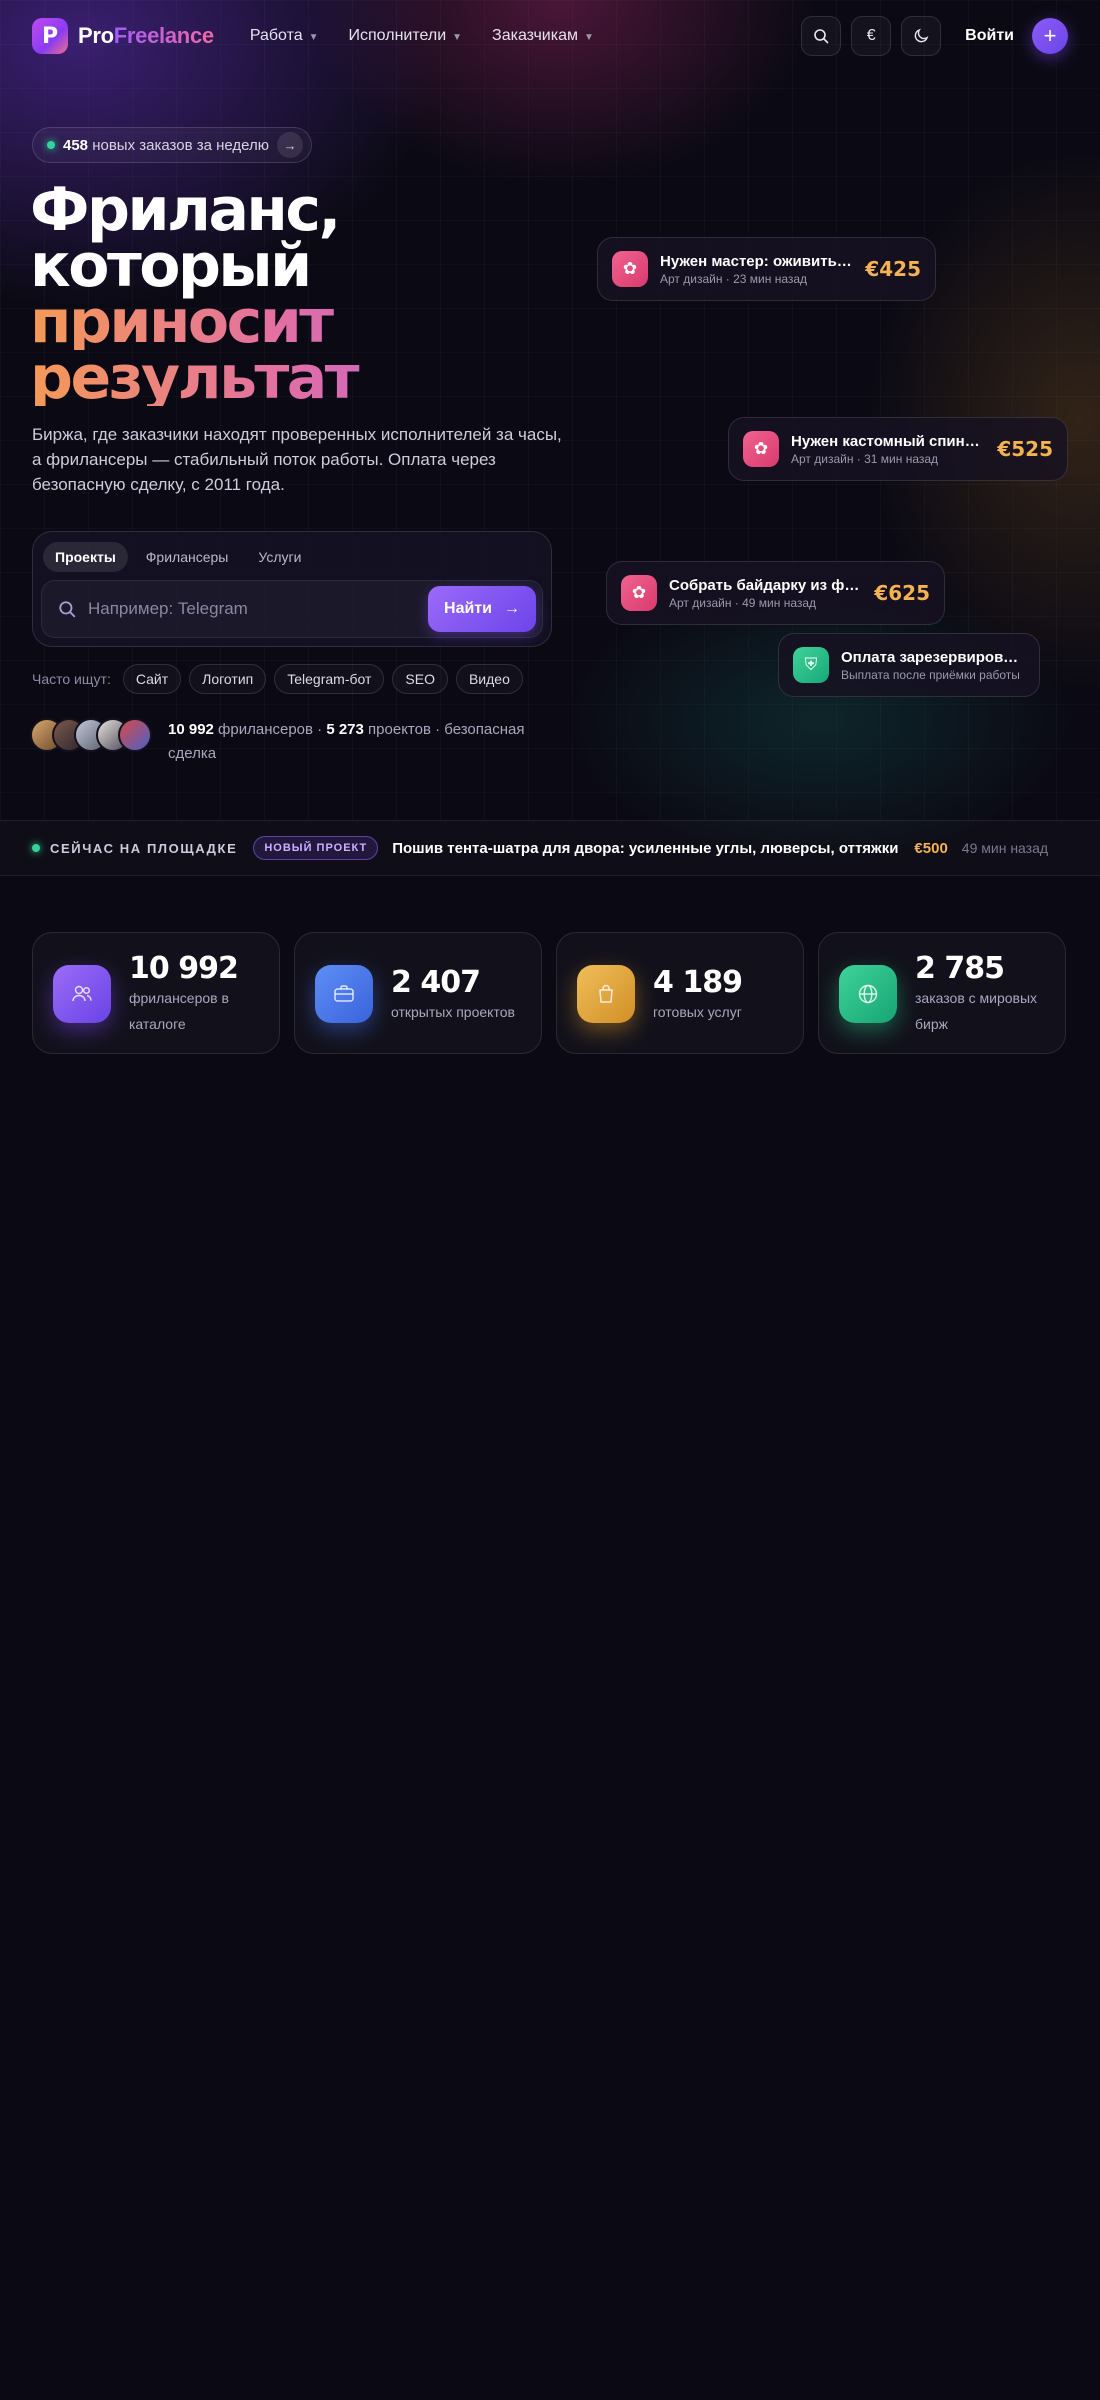 The width and height of the screenshot is (1100, 2400). Describe the element at coordinates (152, 679) in the screenshot. I see `popular-chip: Сайт` at that location.